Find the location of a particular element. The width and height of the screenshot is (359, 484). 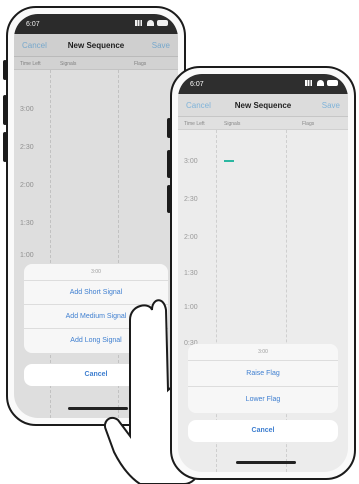

status-time: 6:07 is located at coordinates (197, 84).